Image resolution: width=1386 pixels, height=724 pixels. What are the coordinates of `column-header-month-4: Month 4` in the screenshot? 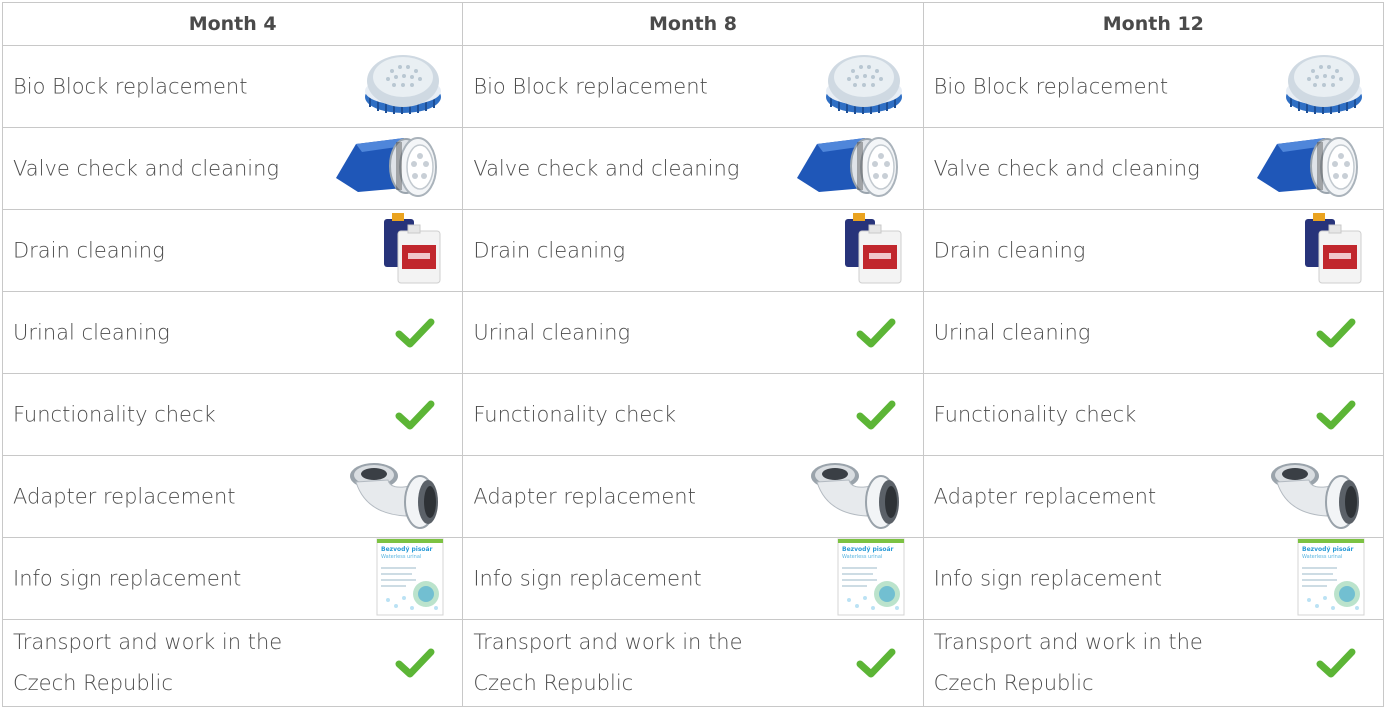 It's located at (232, 24).